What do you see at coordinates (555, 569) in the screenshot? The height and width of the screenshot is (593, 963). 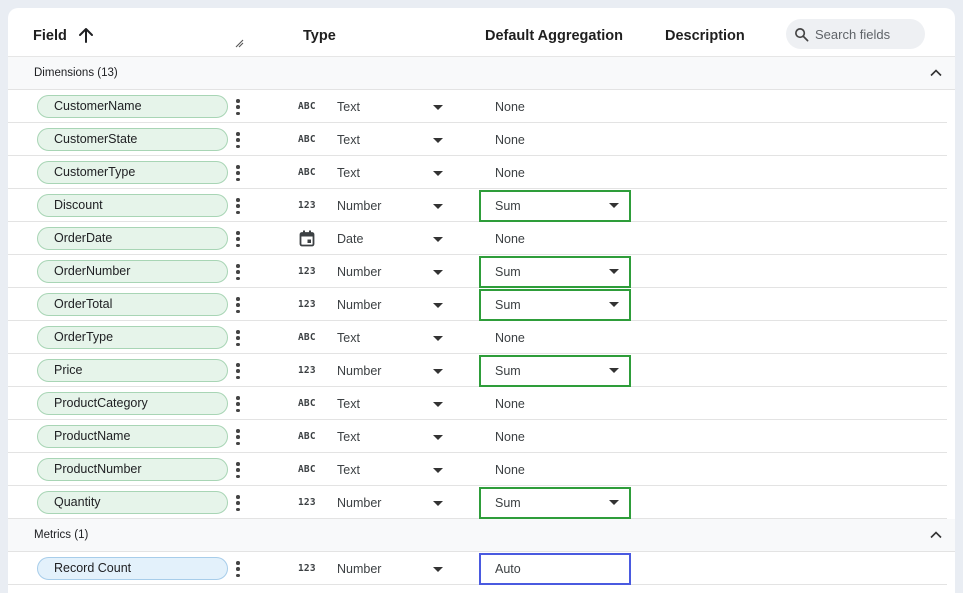 I see `aggregation-dropdown: Auto` at bounding box center [555, 569].